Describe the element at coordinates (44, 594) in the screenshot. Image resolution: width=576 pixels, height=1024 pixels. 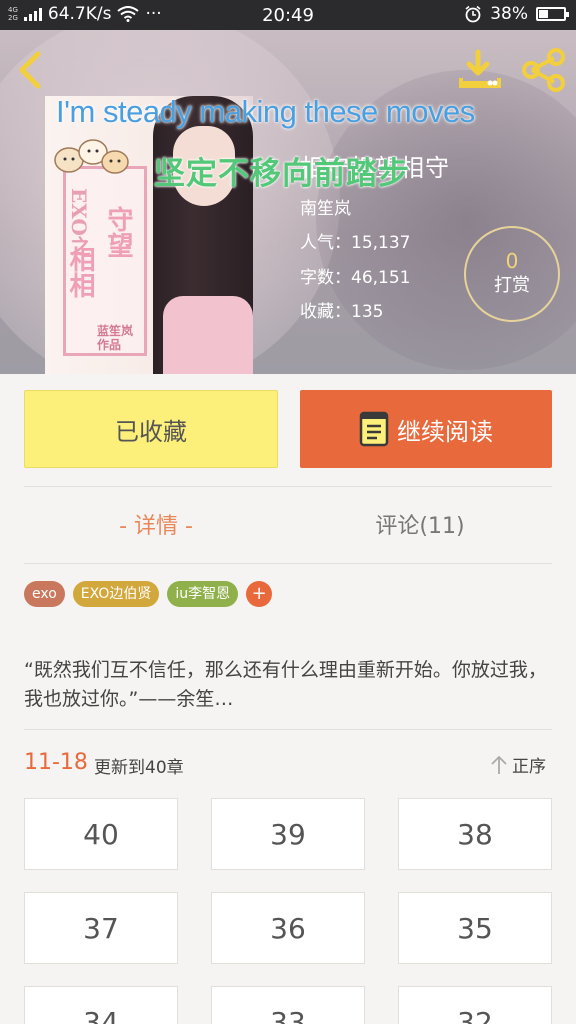
I see `tag-exo: exo` at that location.